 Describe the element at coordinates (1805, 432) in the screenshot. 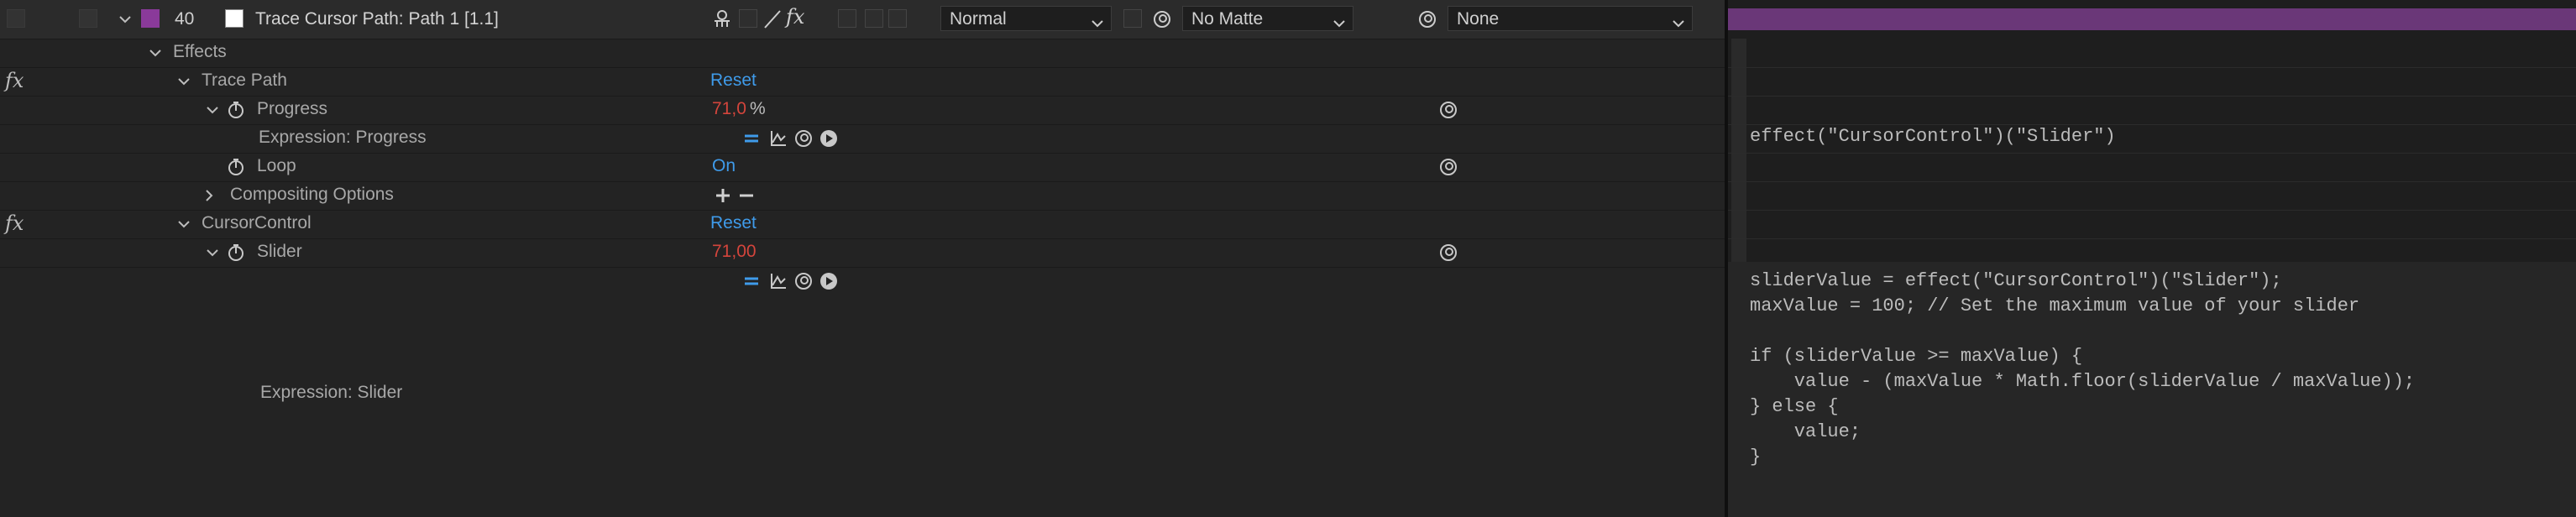

I see `code-line: value;` at that location.